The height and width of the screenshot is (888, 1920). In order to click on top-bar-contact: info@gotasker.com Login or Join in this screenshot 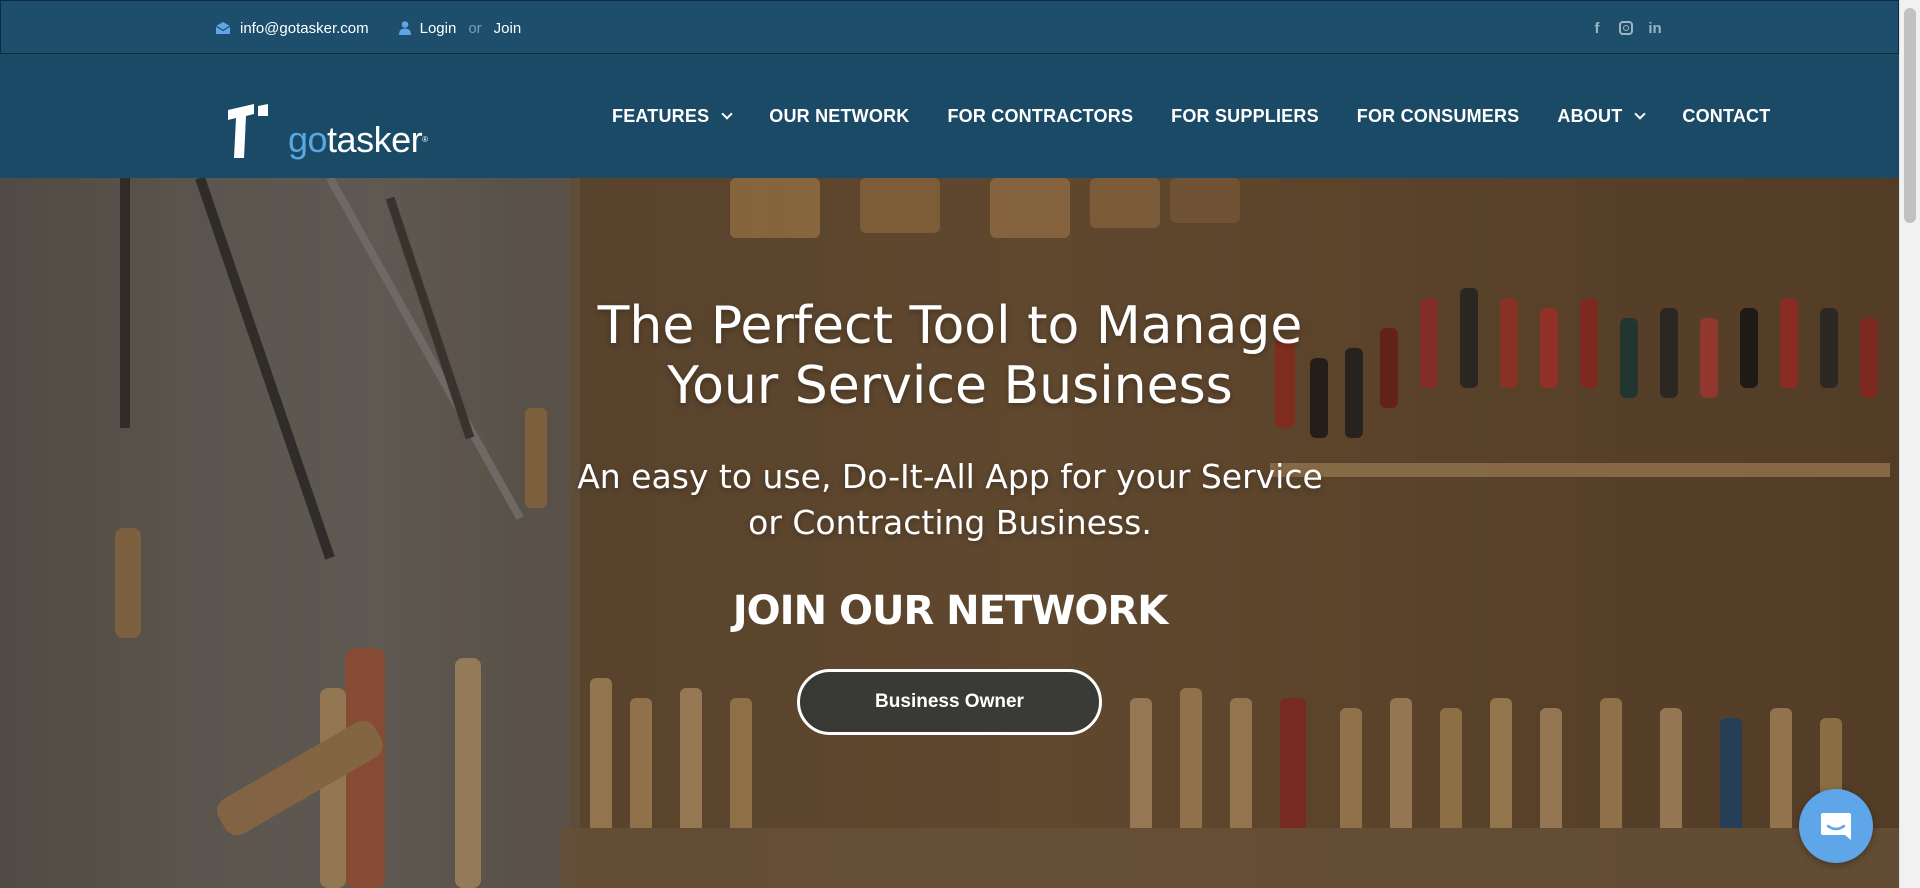, I will do `click(368, 28)`.